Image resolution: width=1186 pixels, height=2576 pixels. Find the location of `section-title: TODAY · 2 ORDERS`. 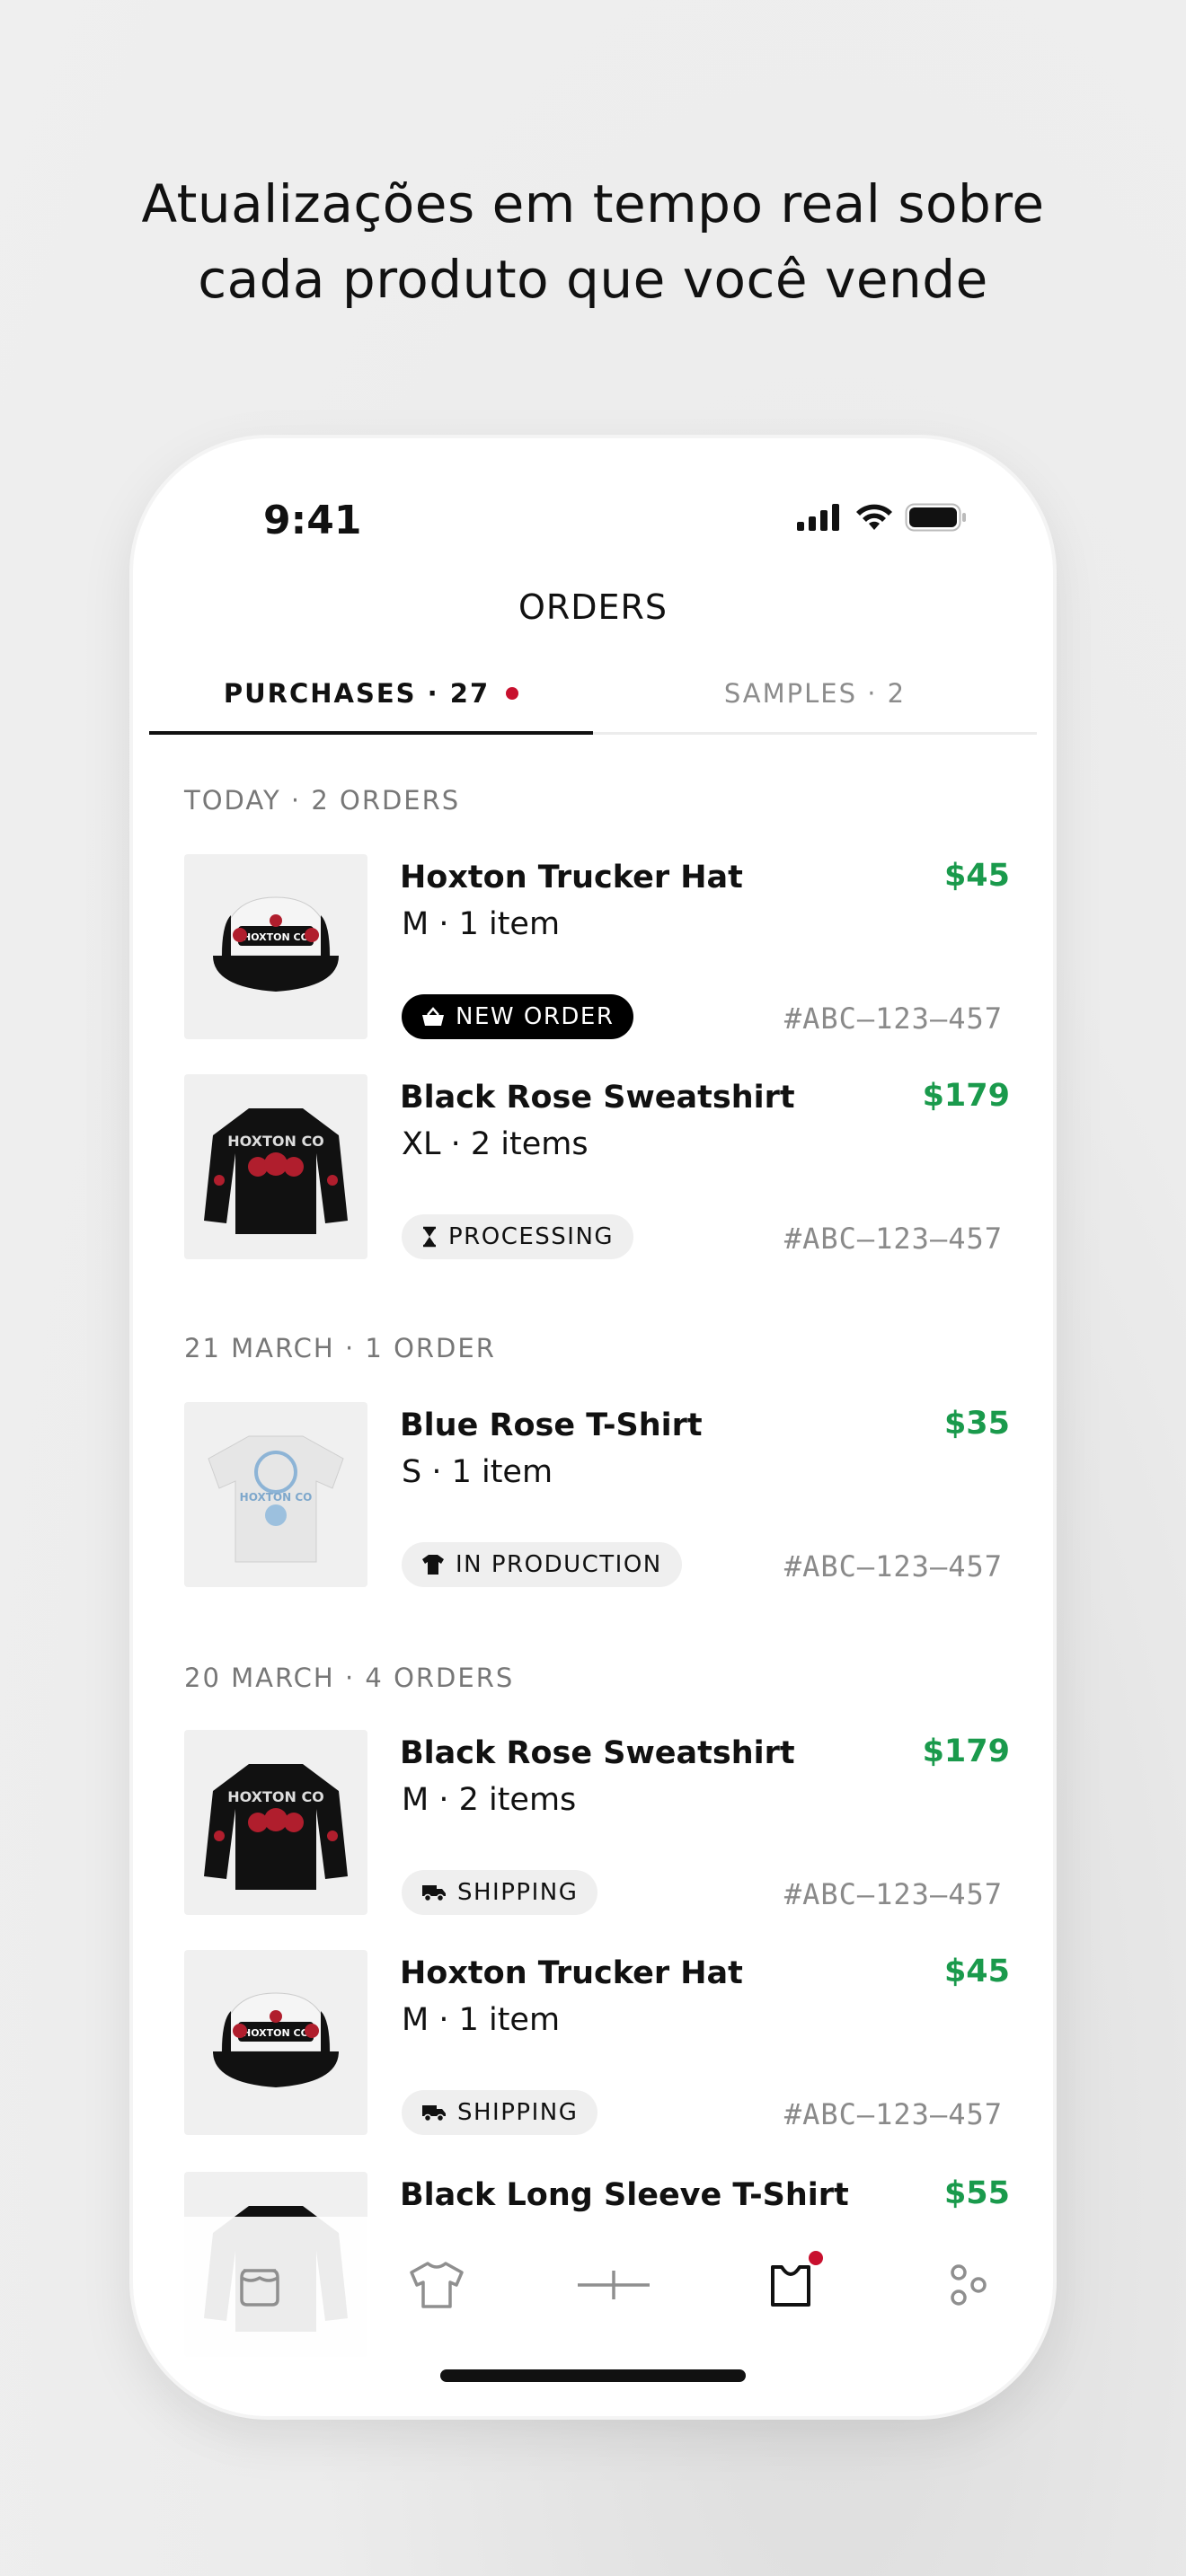

section-title: TODAY · 2 ORDERS is located at coordinates (322, 800).